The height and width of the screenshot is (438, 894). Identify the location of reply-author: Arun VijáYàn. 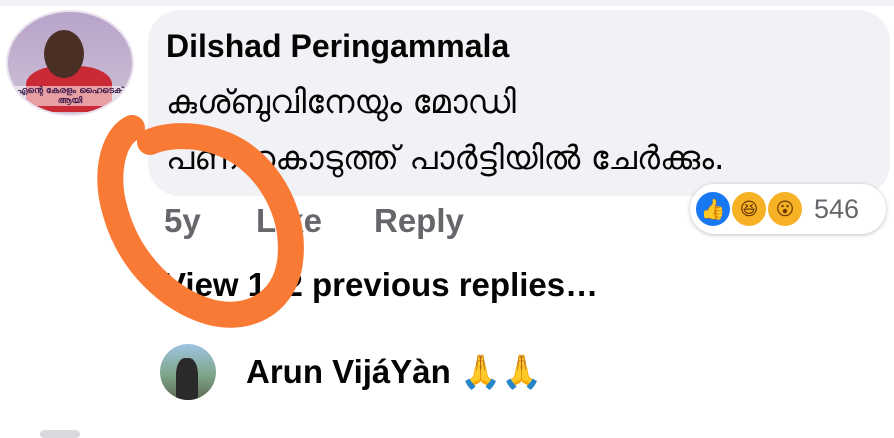
(348, 371).